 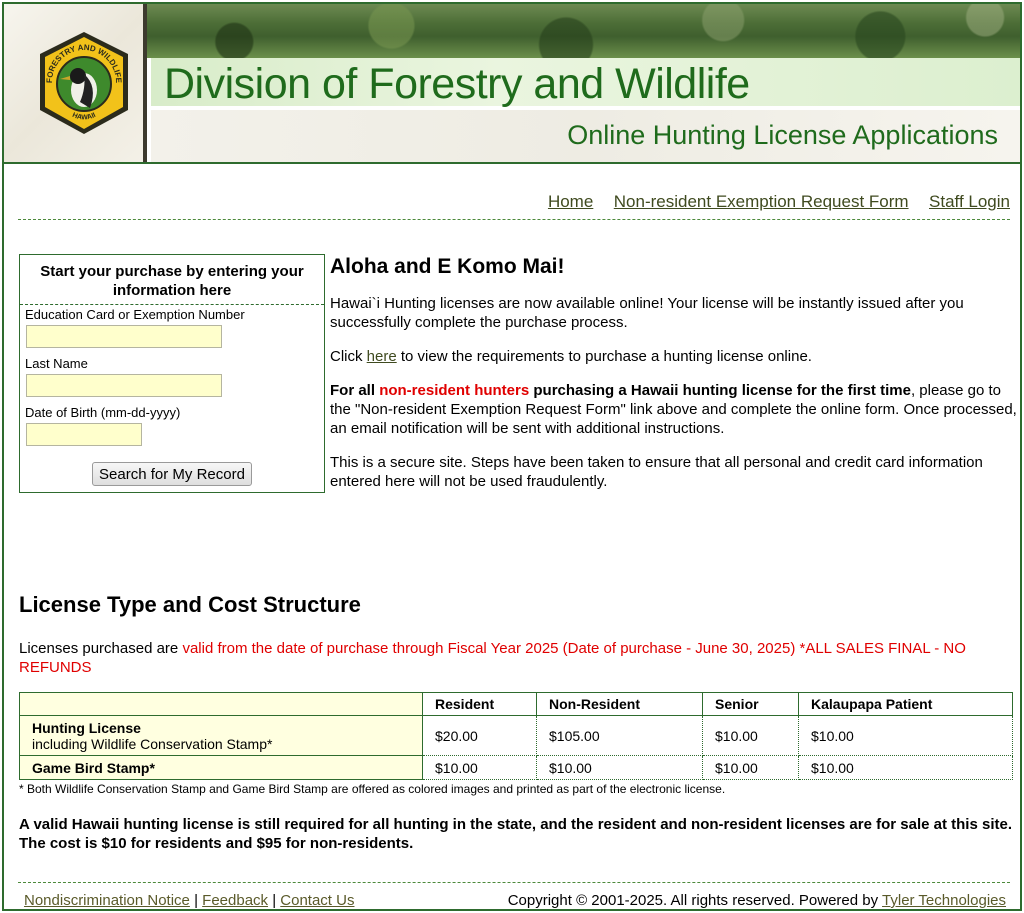 What do you see at coordinates (447, 266) in the screenshot?
I see `welcome-heading: Aloha and E Komo Mai!` at bounding box center [447, 266].